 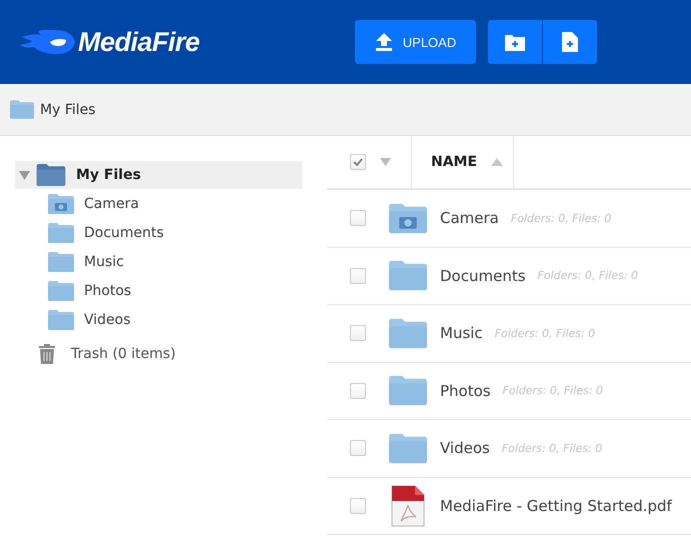 I want to click on expand-caret-icon, so click(x=24, y=175).